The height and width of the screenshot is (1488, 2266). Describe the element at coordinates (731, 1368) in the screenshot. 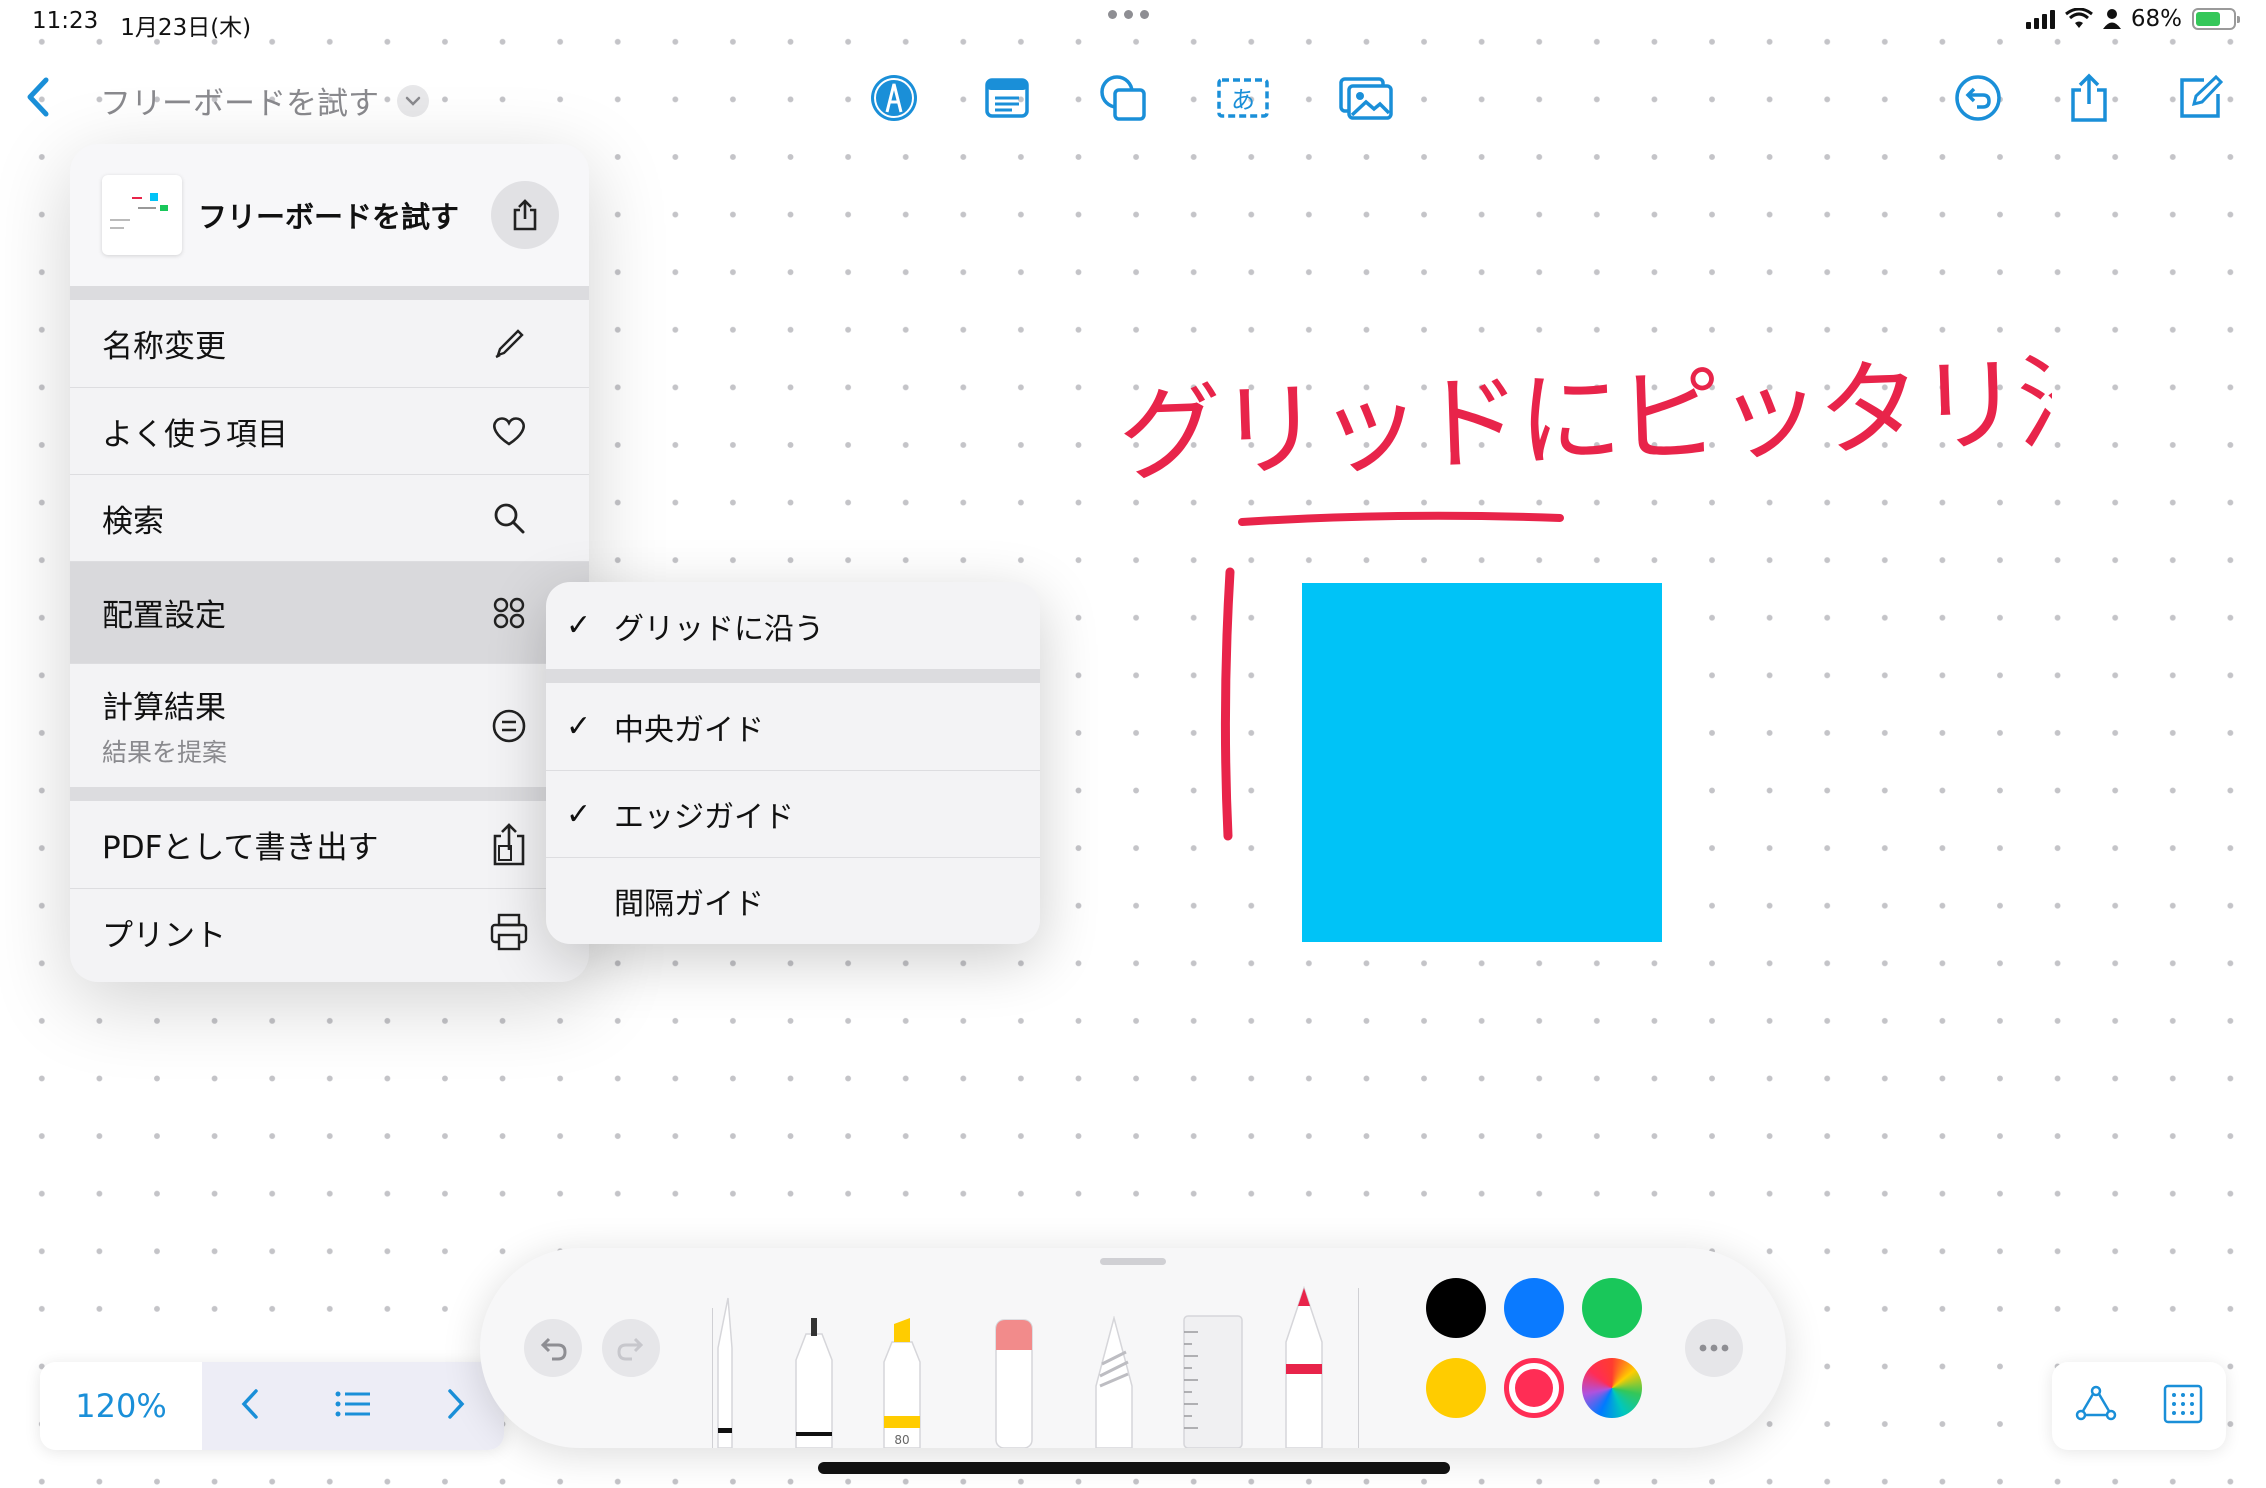

I see `pen-tool-icon` at that location.